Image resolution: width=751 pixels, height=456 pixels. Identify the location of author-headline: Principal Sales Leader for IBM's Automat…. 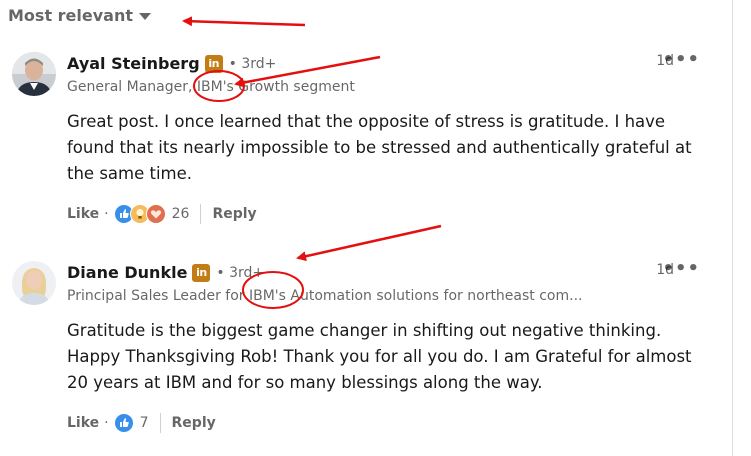
(325, 296).